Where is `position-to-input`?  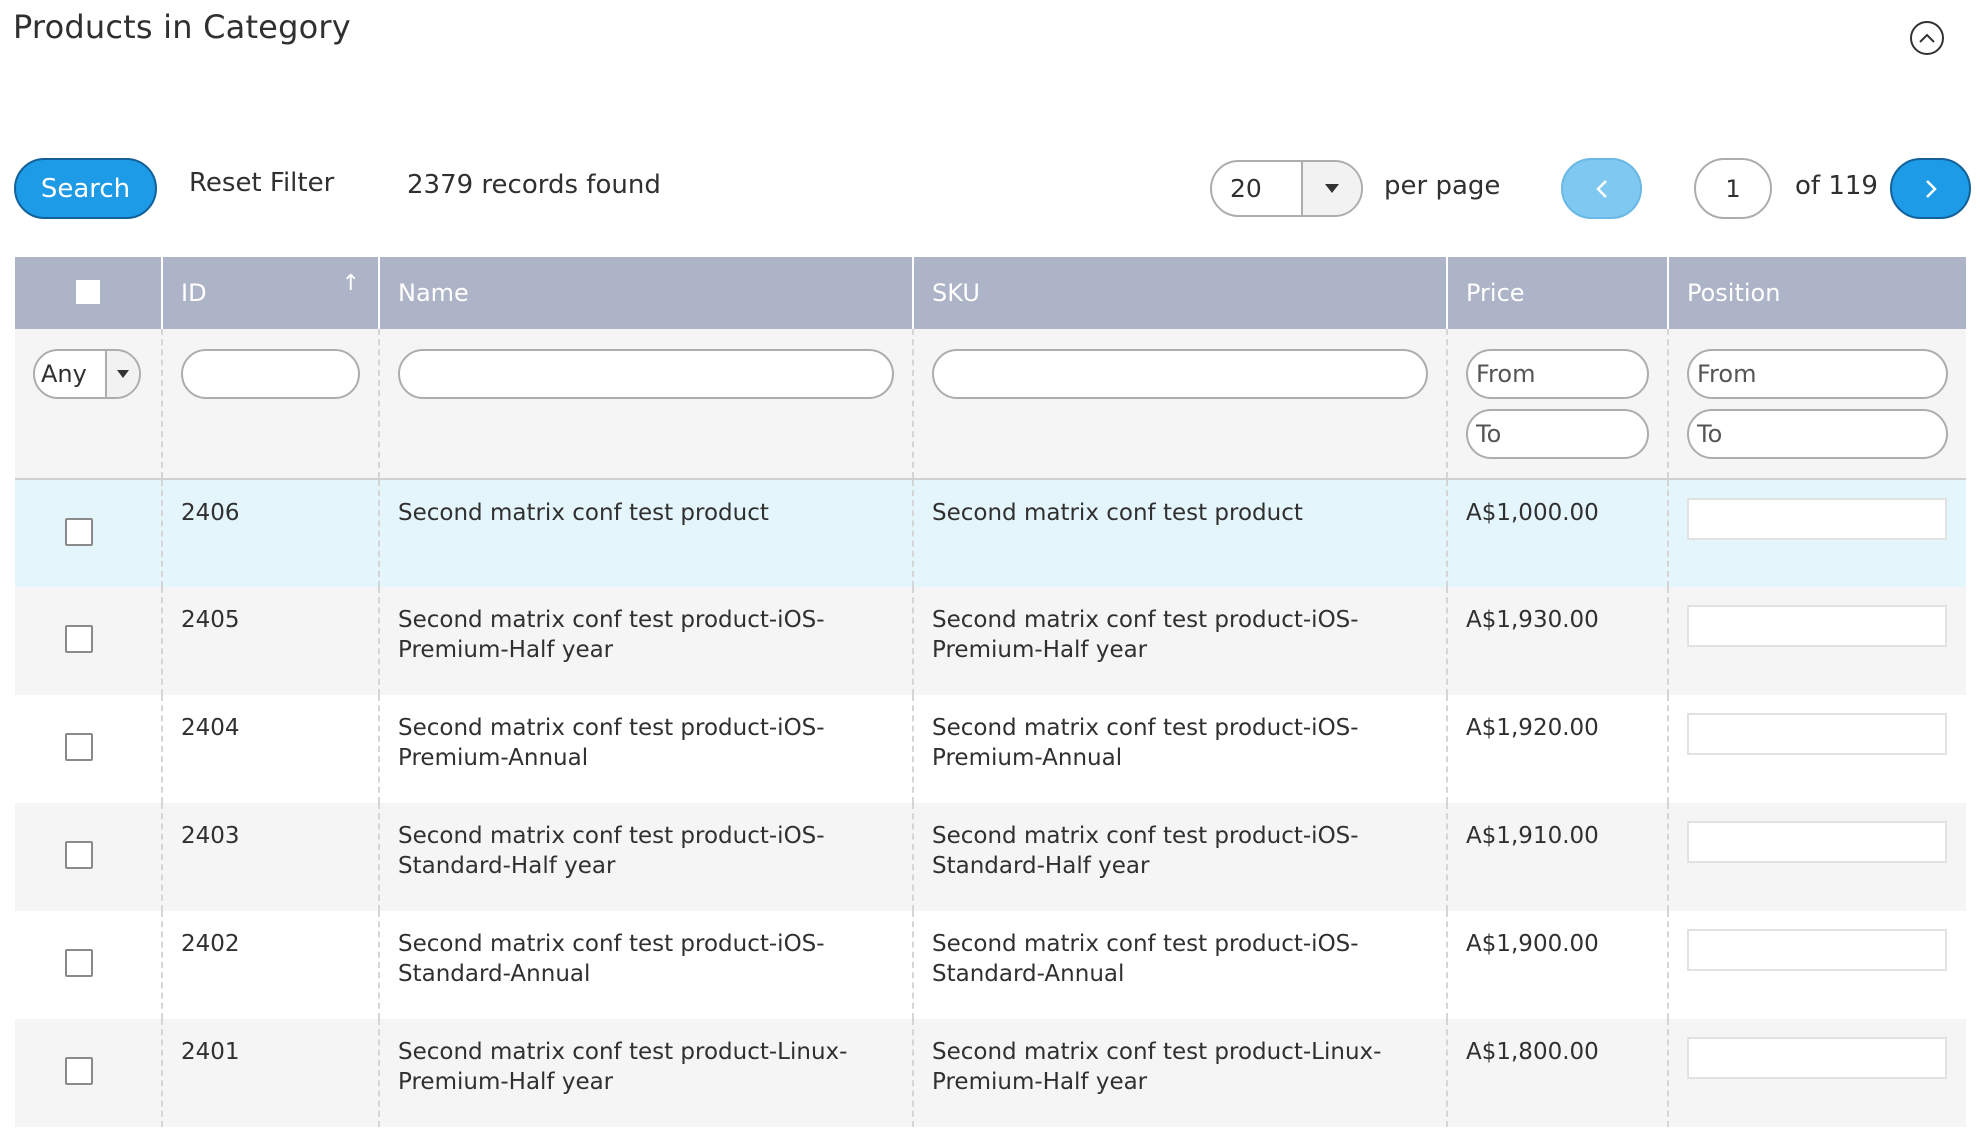 position-to-input is located at coordinates (1817, 434).